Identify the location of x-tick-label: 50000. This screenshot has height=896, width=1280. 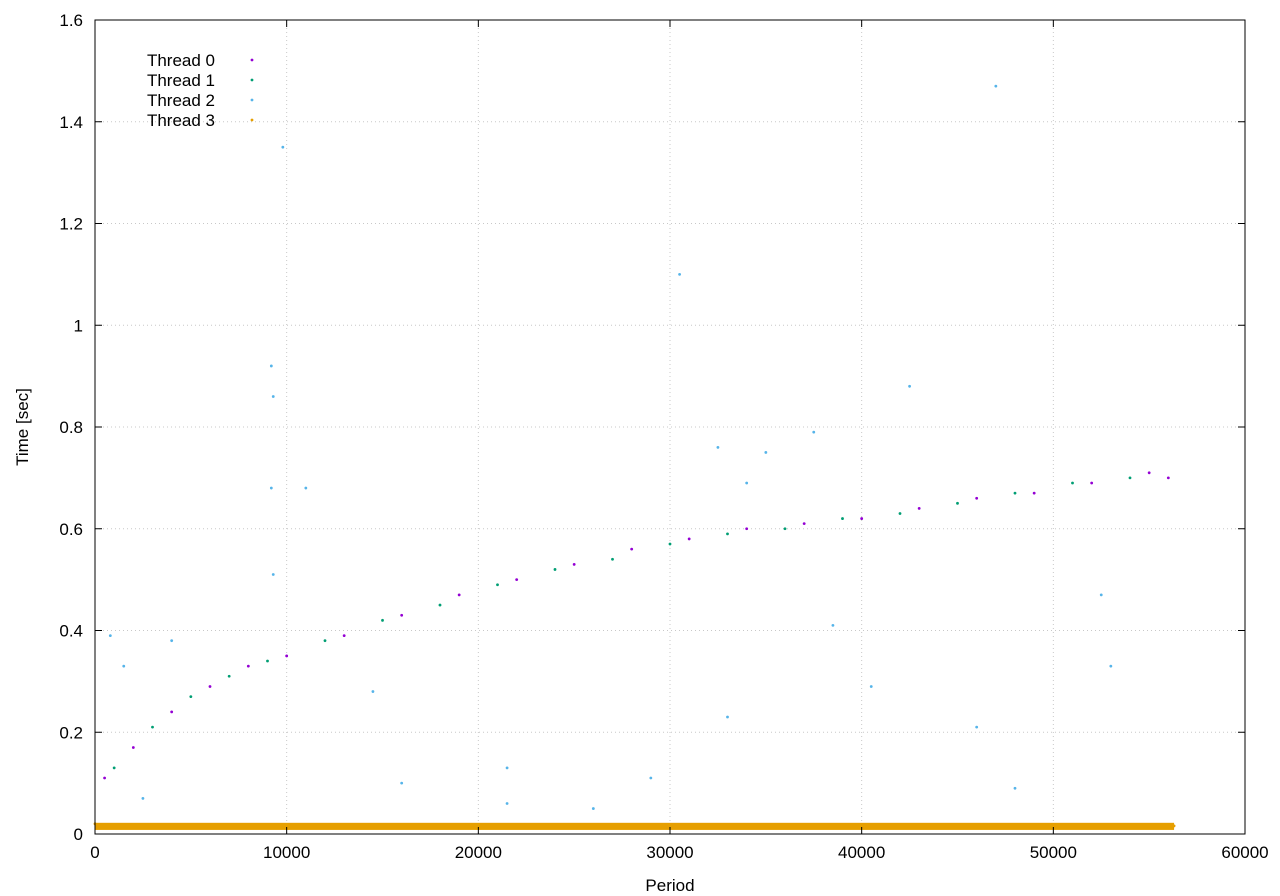
(1053, 852).